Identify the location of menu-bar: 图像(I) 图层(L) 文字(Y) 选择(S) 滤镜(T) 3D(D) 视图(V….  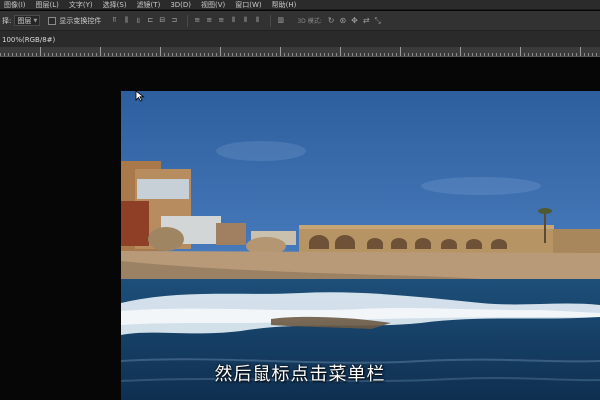
(300, 5).